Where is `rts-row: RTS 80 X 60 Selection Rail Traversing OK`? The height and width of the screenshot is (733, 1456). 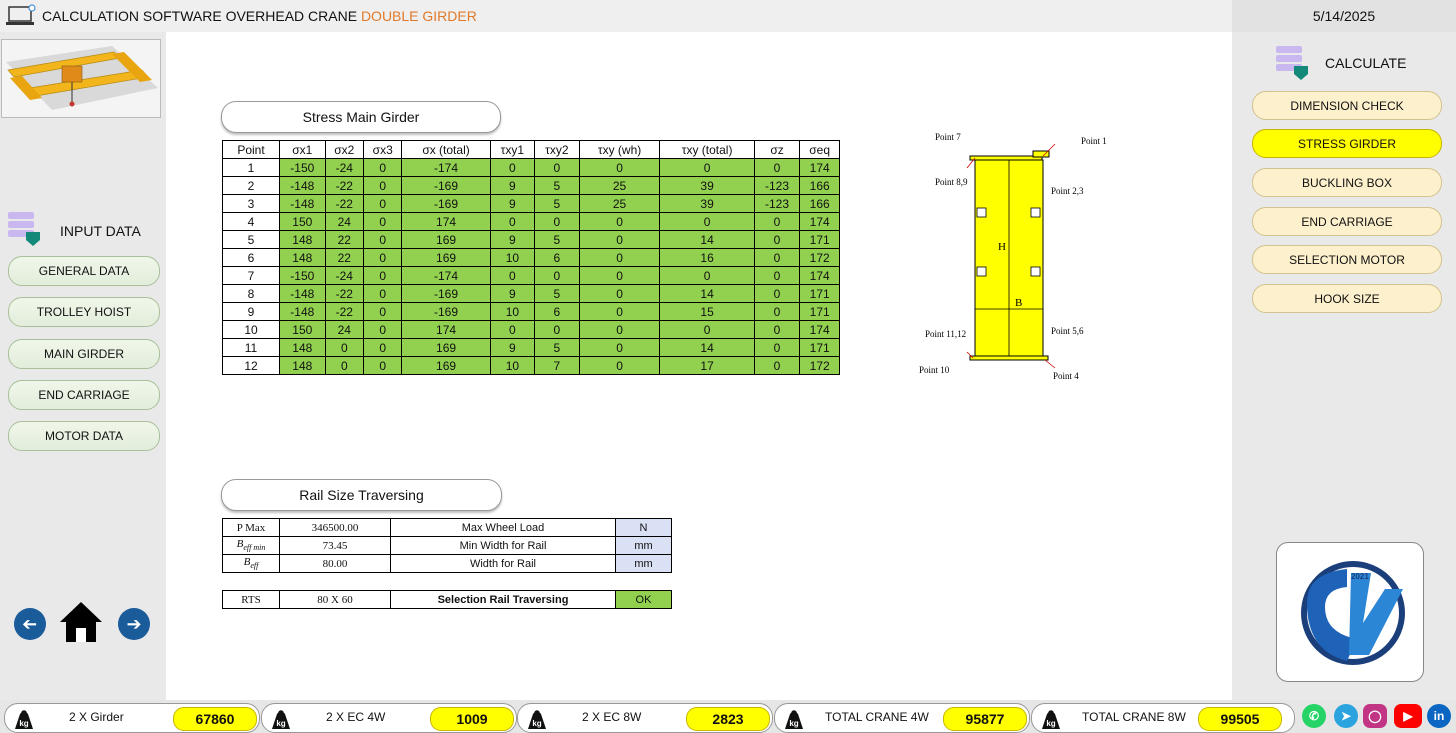 rts-row: RTS 80 X 60 Selection Rail Traversing OK is located at coordinates (447, 599).